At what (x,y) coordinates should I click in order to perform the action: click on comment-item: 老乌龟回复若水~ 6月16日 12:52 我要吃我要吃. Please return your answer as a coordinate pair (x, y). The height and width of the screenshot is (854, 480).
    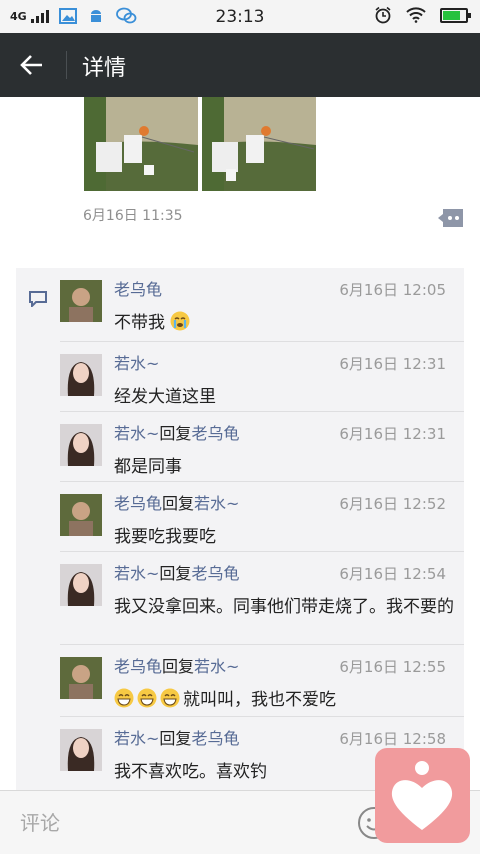
    Looking at the image, I should click on (240, 517).